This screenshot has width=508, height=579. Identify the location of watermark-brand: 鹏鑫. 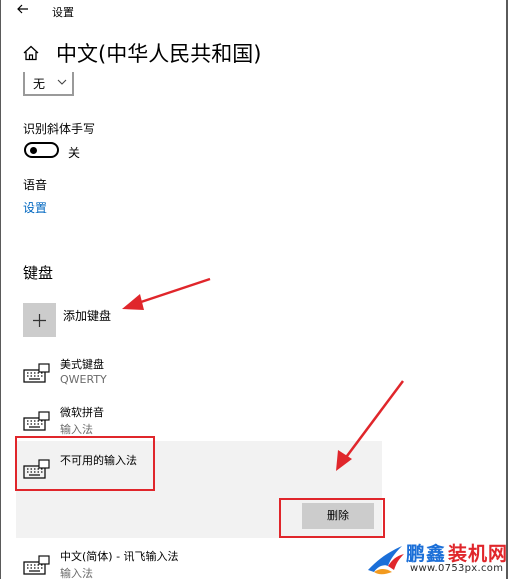
(426, 554).